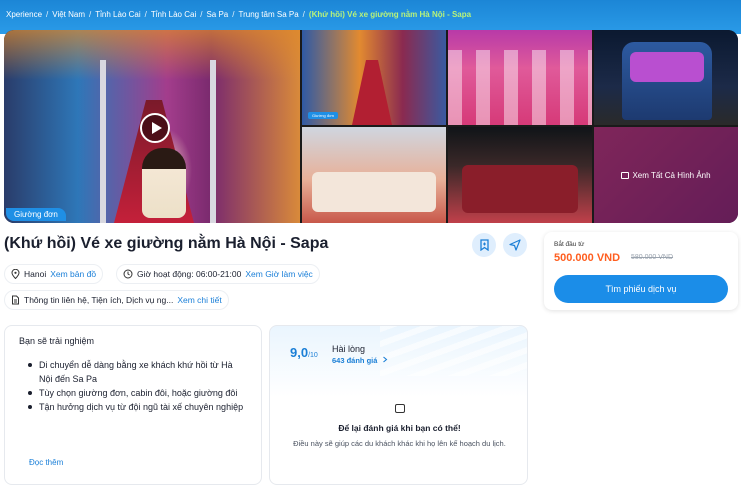  I want to click on gallery-thumb-1: Giường đơn, so click(374, 77).